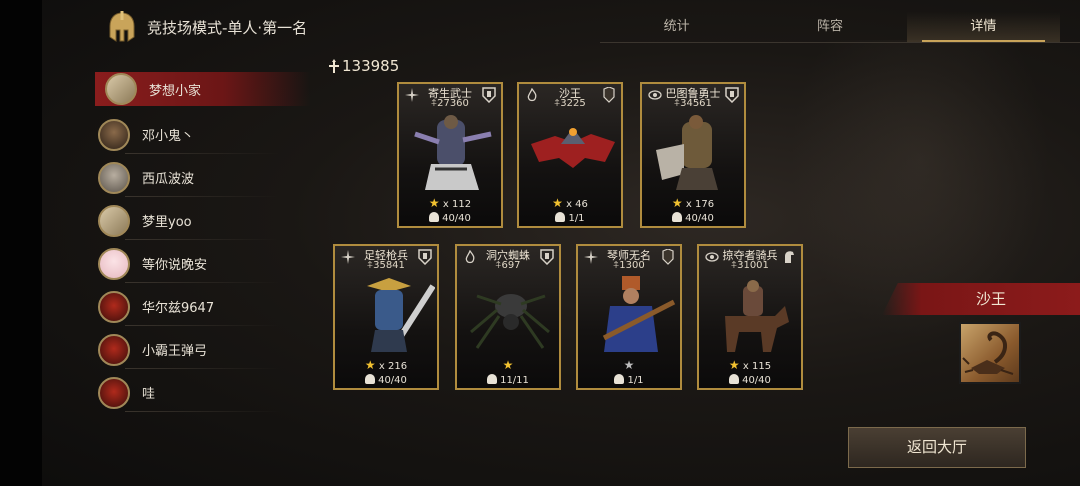 This screenshot has height=486, width=1080. Describe the element at coordinates (693, 203) in the screenshot. I see `unit-stars: ★ x 176` at that location.